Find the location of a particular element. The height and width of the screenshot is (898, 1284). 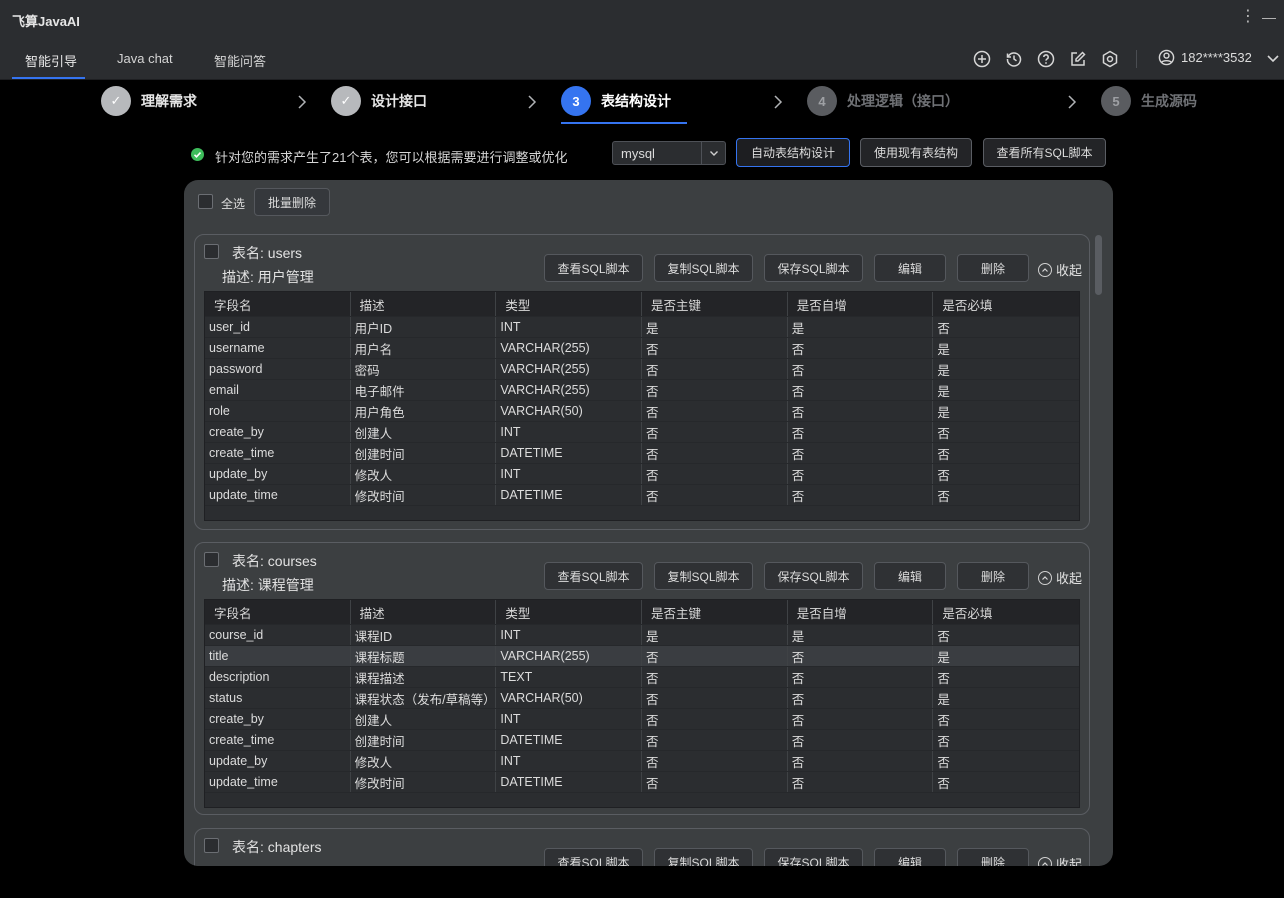

collapse-toggle: 收起 is located at coordinates (1060, 860).